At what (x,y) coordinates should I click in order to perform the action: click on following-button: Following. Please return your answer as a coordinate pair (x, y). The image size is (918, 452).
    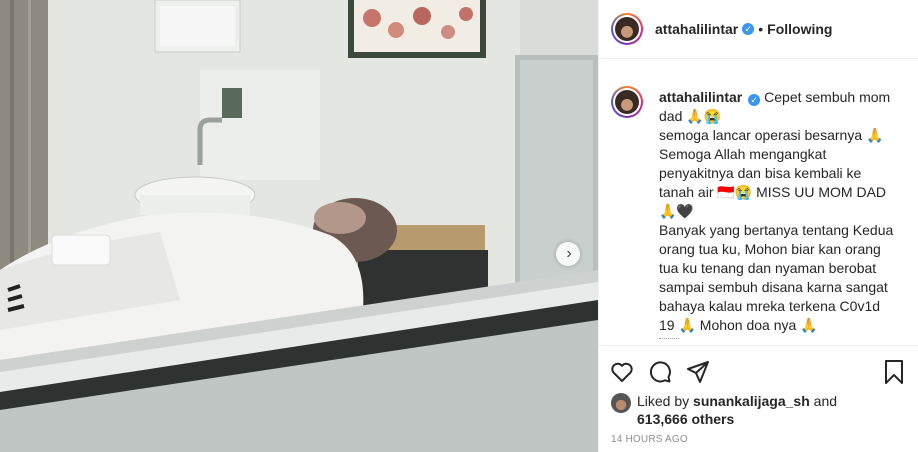
    Looking at the image, I should click on (799, 29).